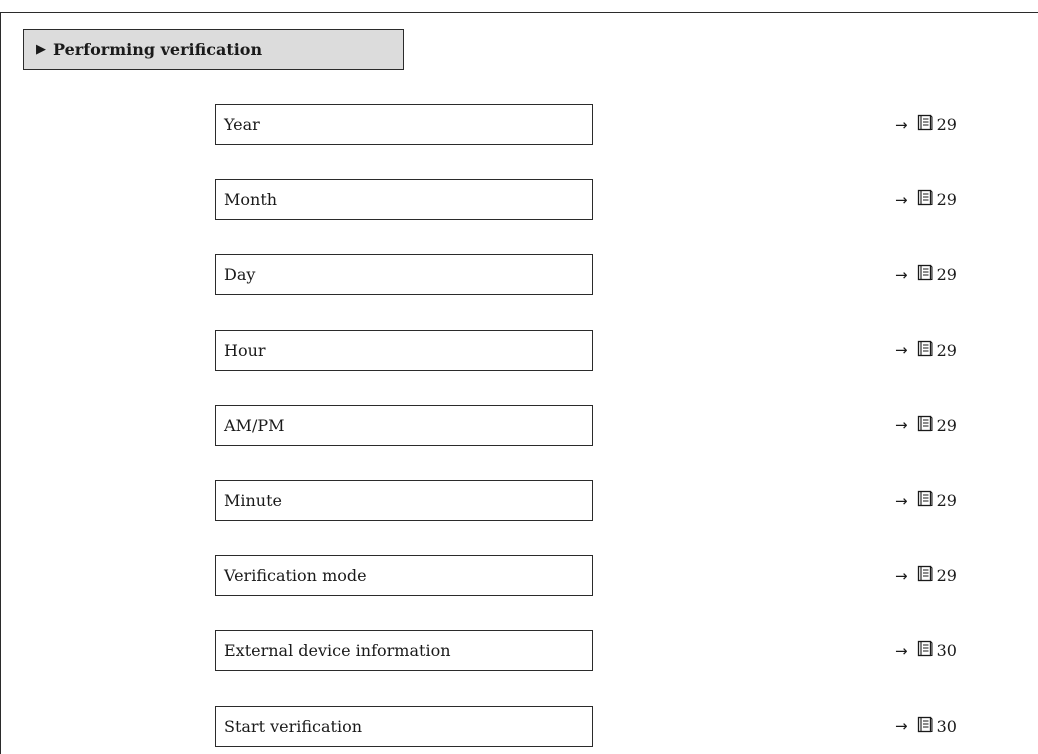  Describe the element at coordinates (242, 124) in the screenshot. I see `parameter-label: Year` at that location.